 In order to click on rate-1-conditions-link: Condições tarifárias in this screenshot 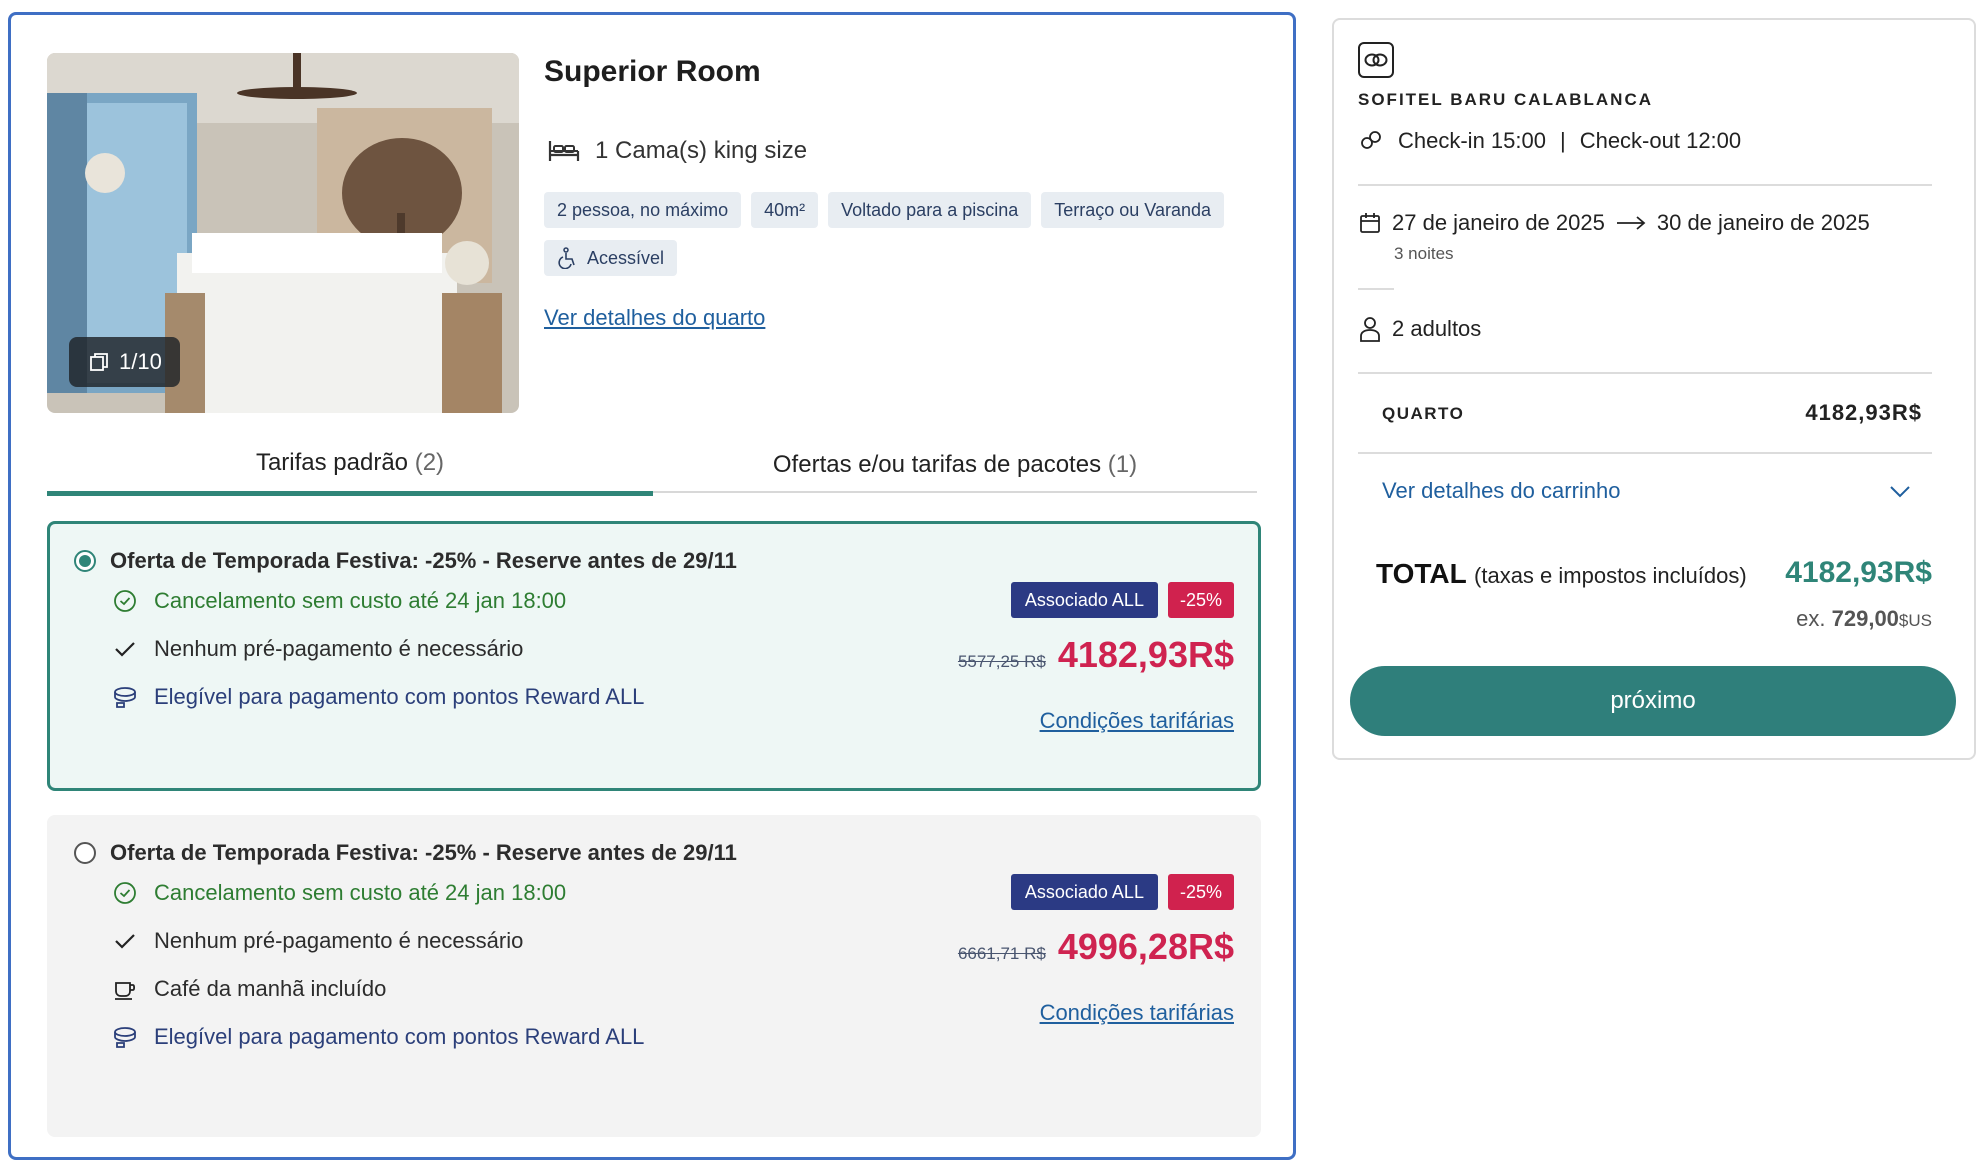, I will do `click(1137, 721)`.